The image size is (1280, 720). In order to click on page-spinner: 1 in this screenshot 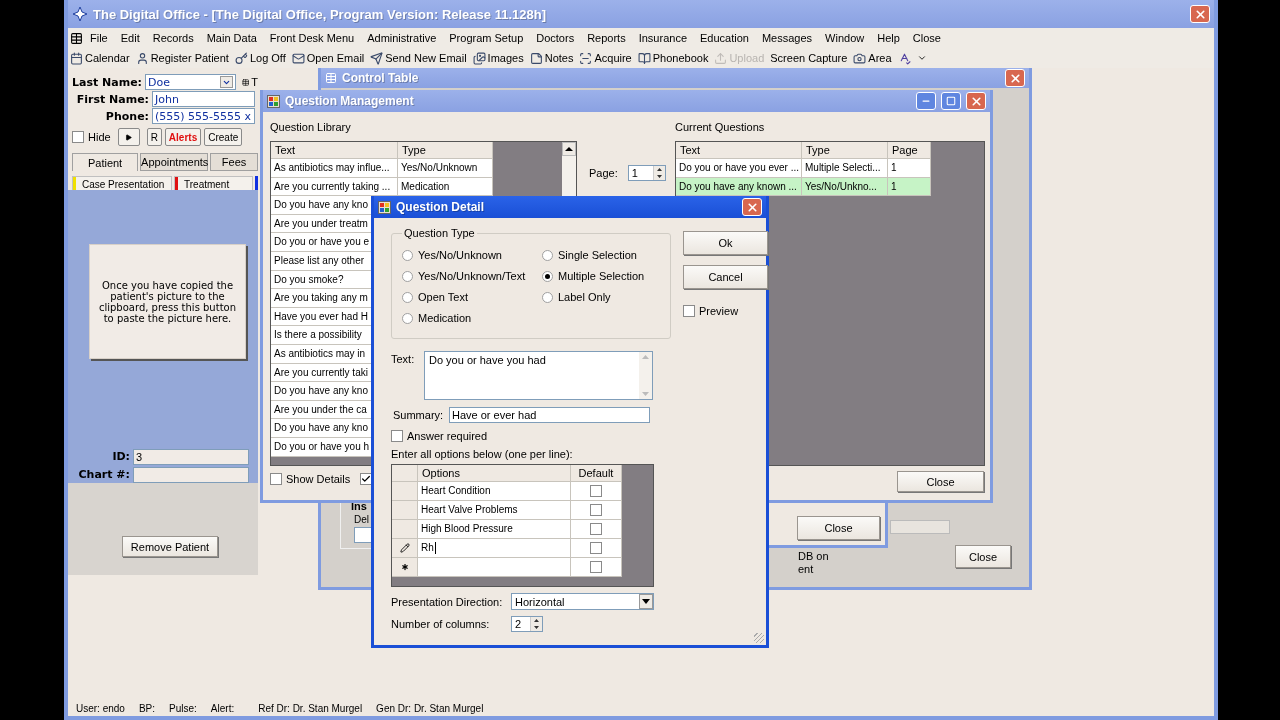, I will do `click(646, 173)`.